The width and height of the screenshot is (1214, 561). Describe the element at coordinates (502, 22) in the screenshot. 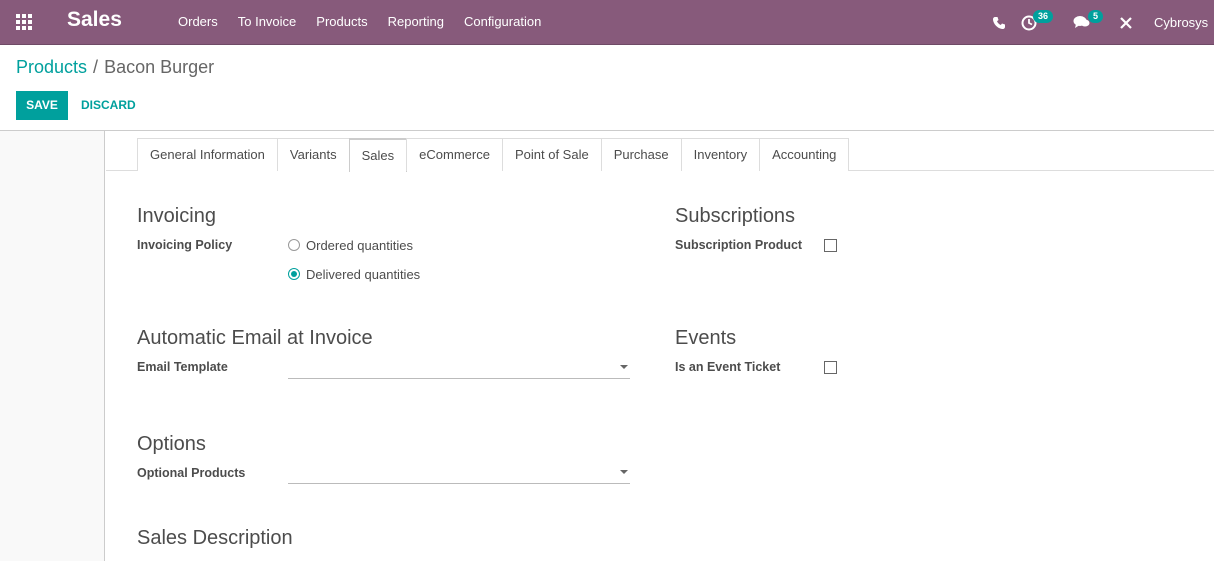

I see `menu-configuration: Configuration` at that location.